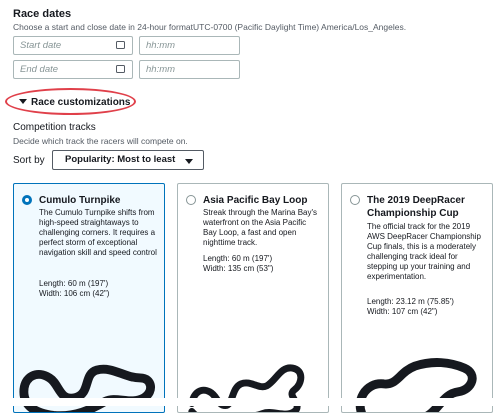  What do you see at coordinates (74, 293) in the screenshot?
I see `track-width: Width: 106 cm (42")` at bounding box center [74, 293].